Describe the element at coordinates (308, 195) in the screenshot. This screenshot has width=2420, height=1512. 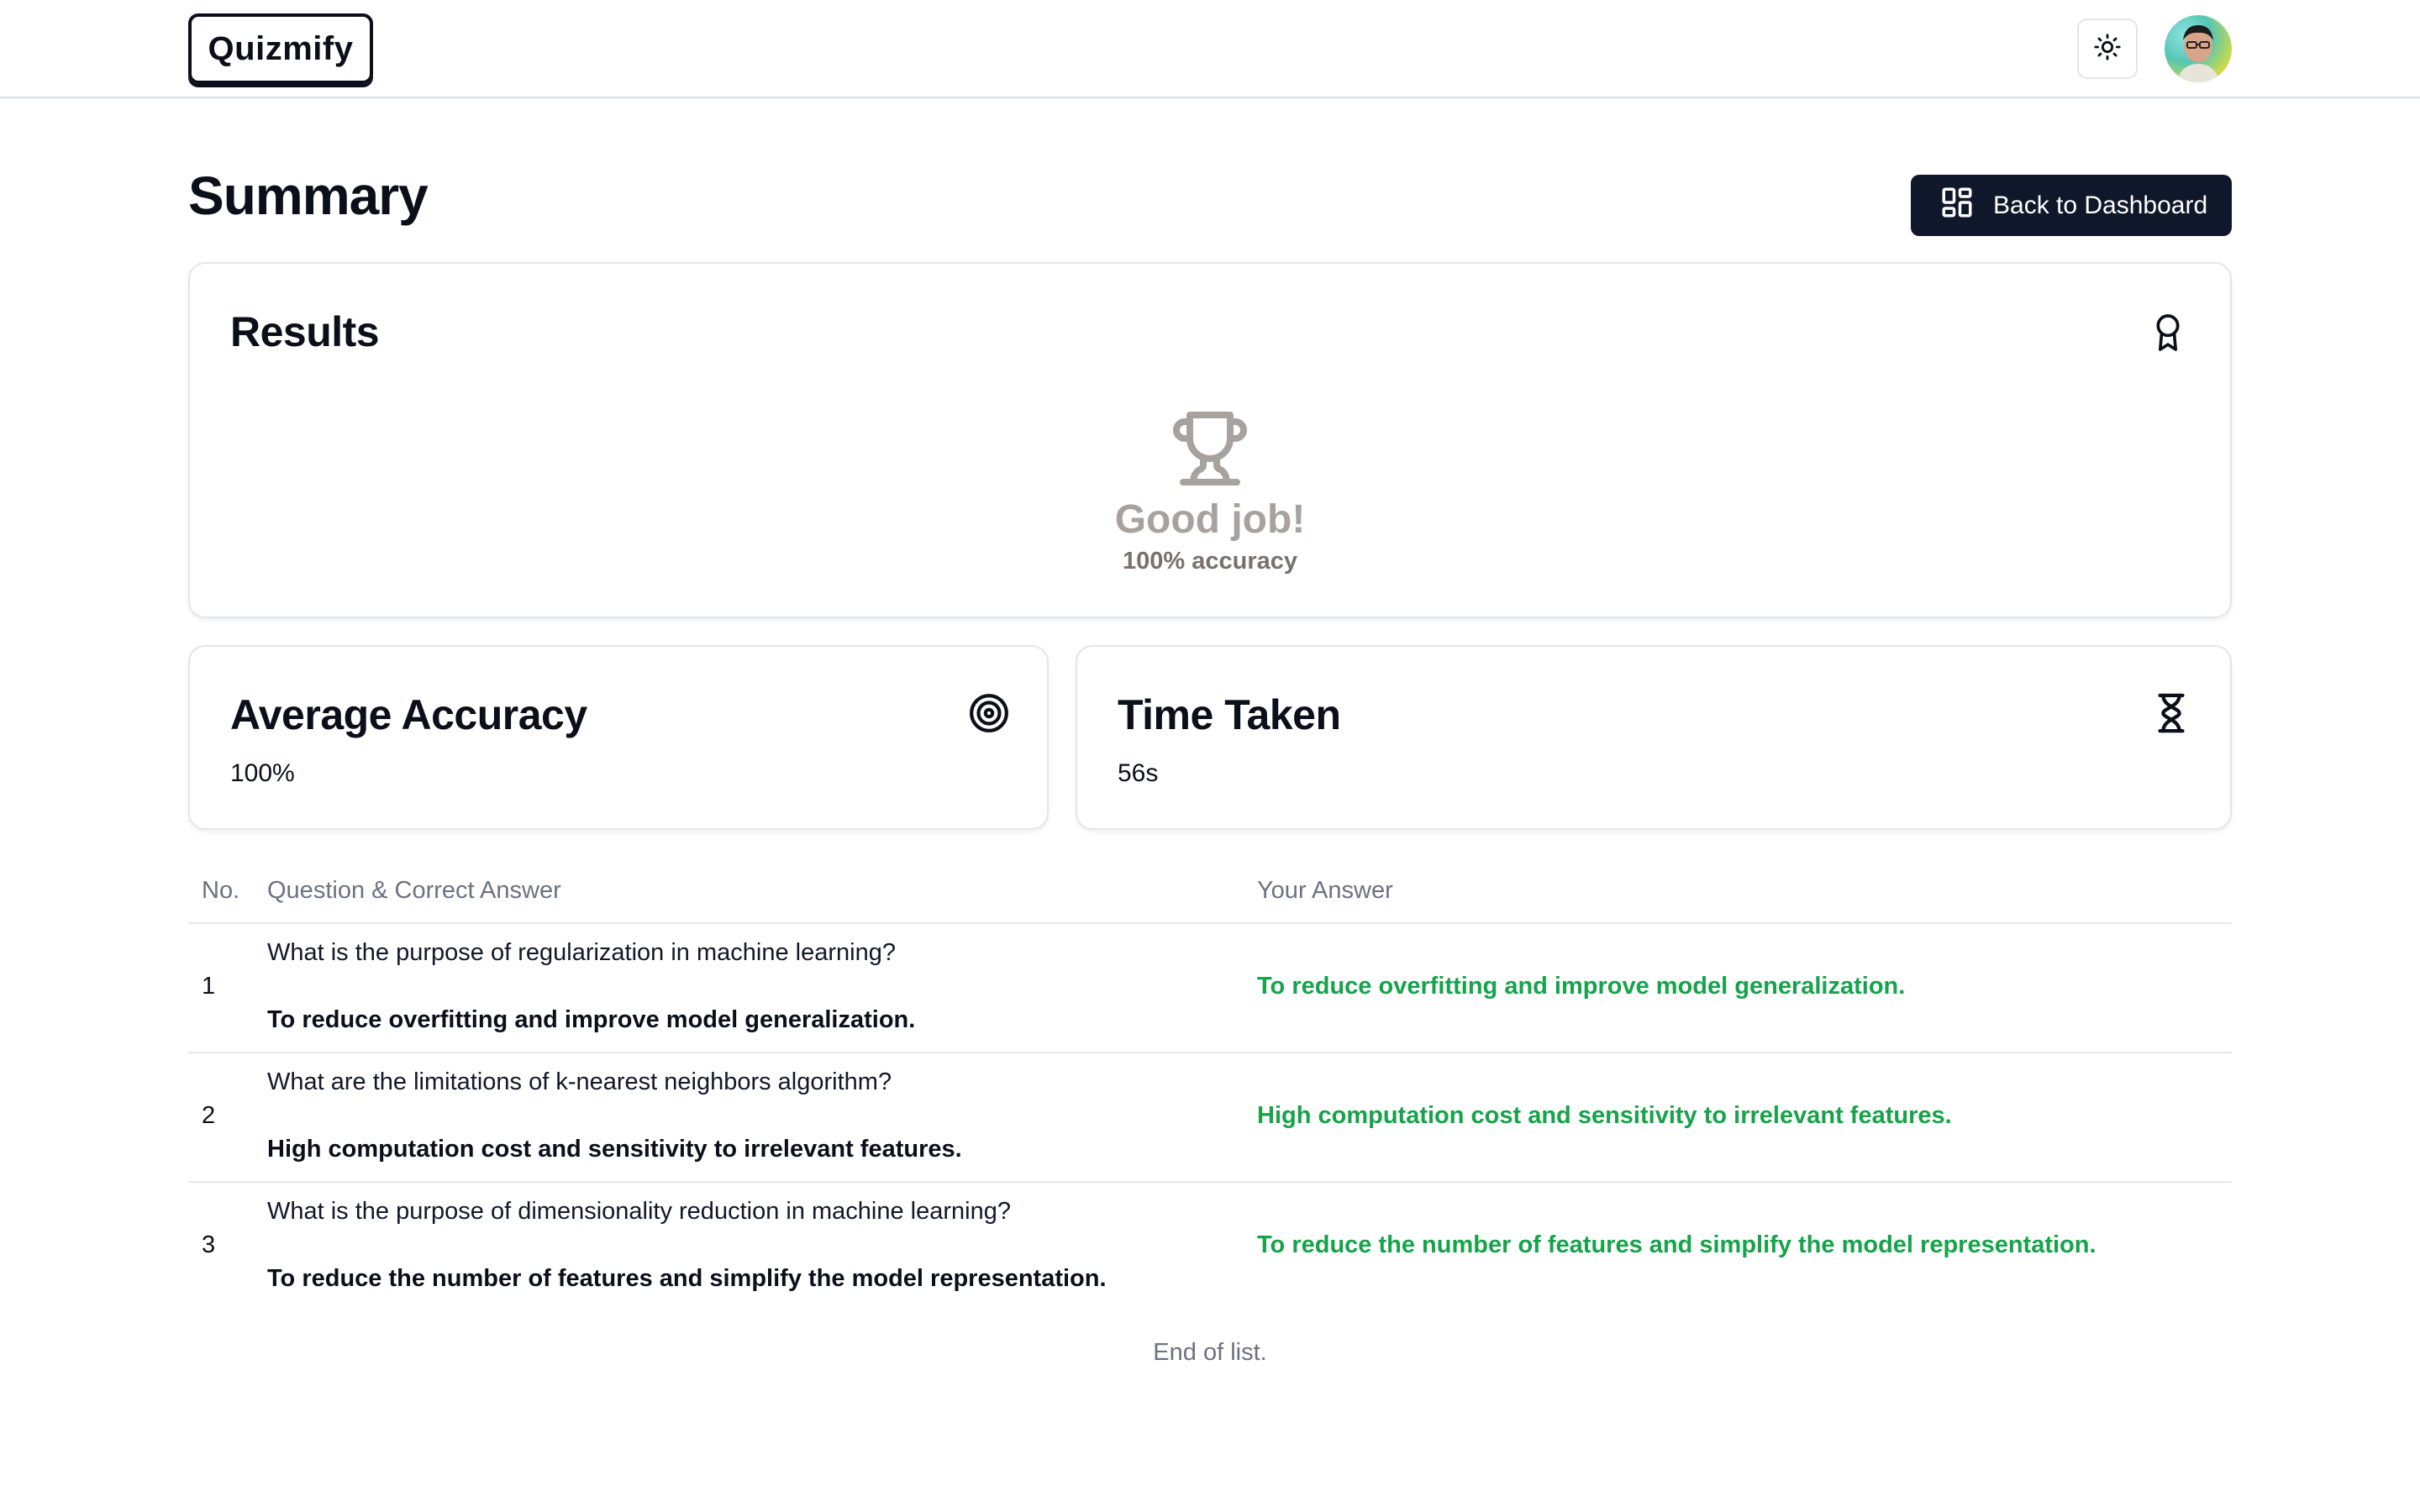
I see `page-title: Summary` at that location.